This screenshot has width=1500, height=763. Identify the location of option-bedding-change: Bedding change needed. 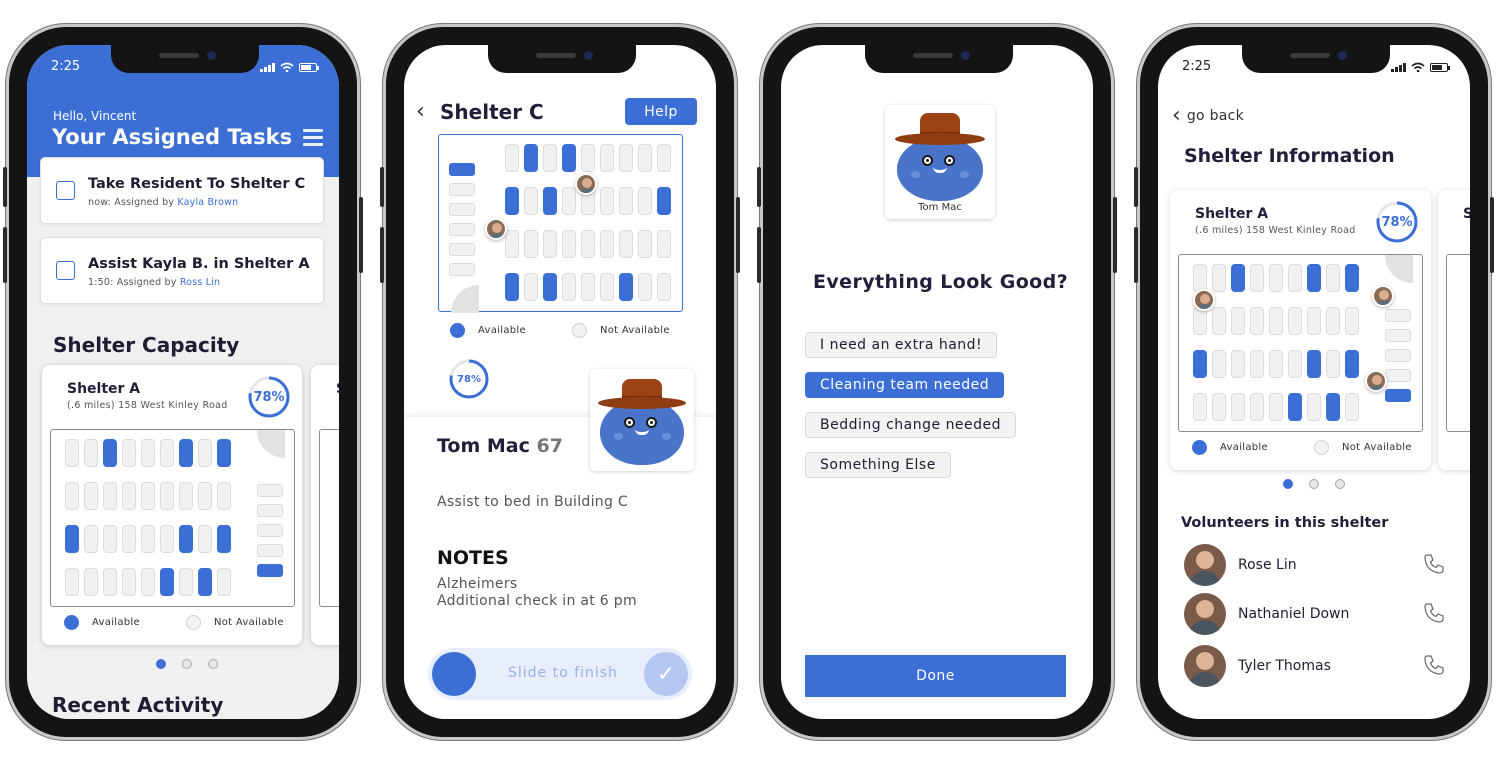
(911, 425).